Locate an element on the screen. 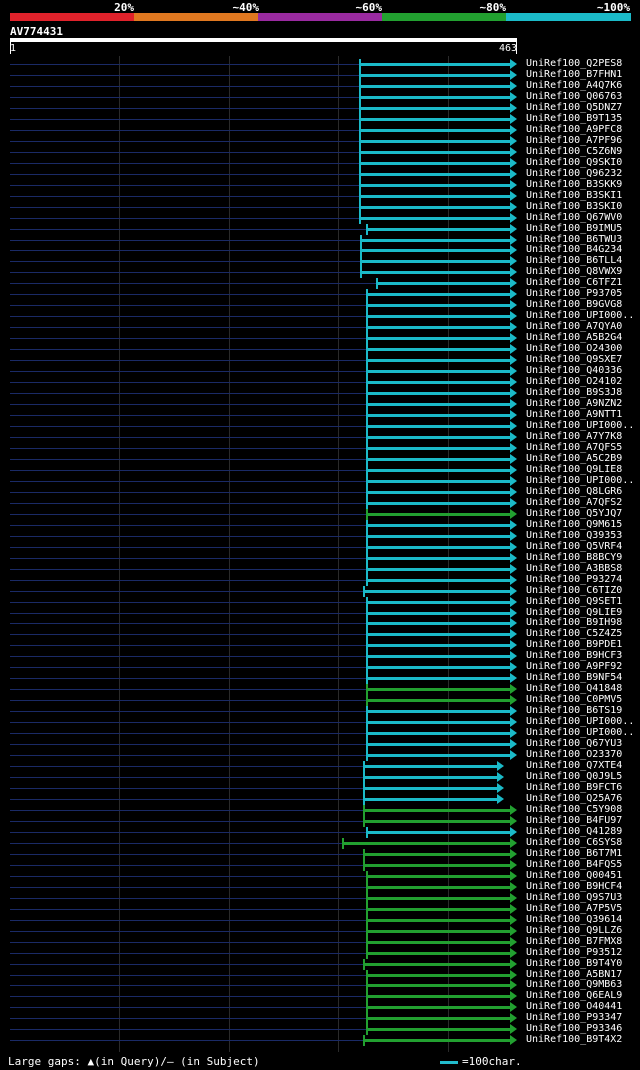 This screenshot has height=1070, width=640. hit-label: UniRef100_P93512 is located at coordinates (574, 952).